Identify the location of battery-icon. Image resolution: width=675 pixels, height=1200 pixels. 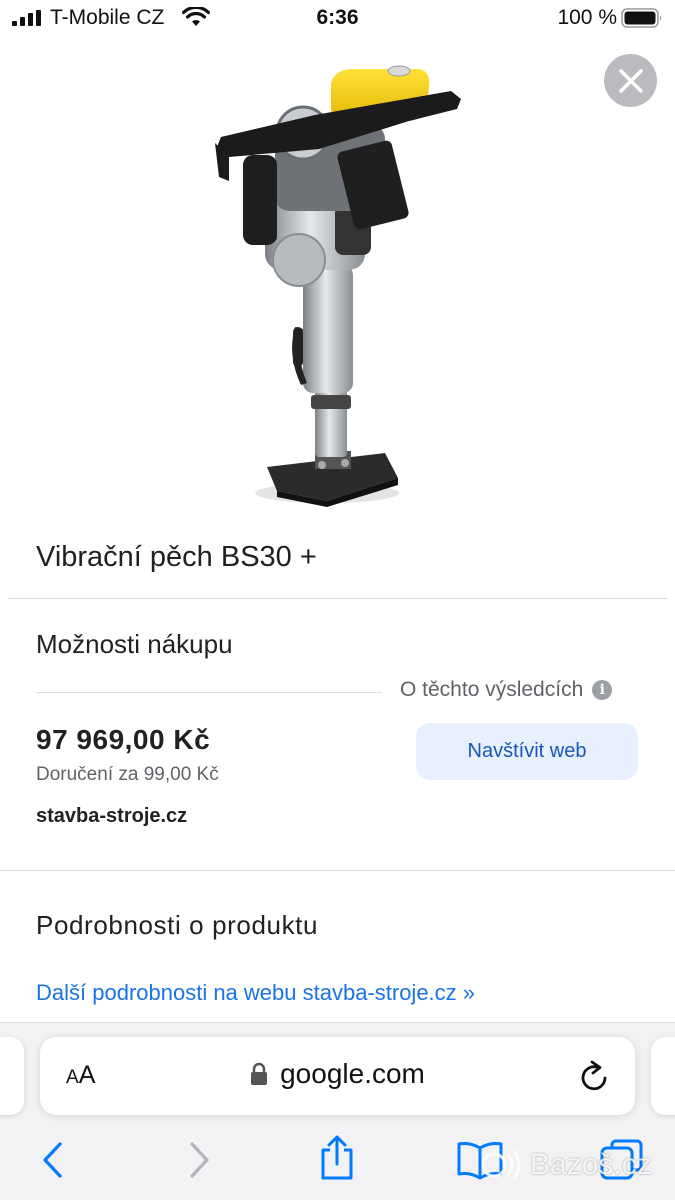
(641, 18).